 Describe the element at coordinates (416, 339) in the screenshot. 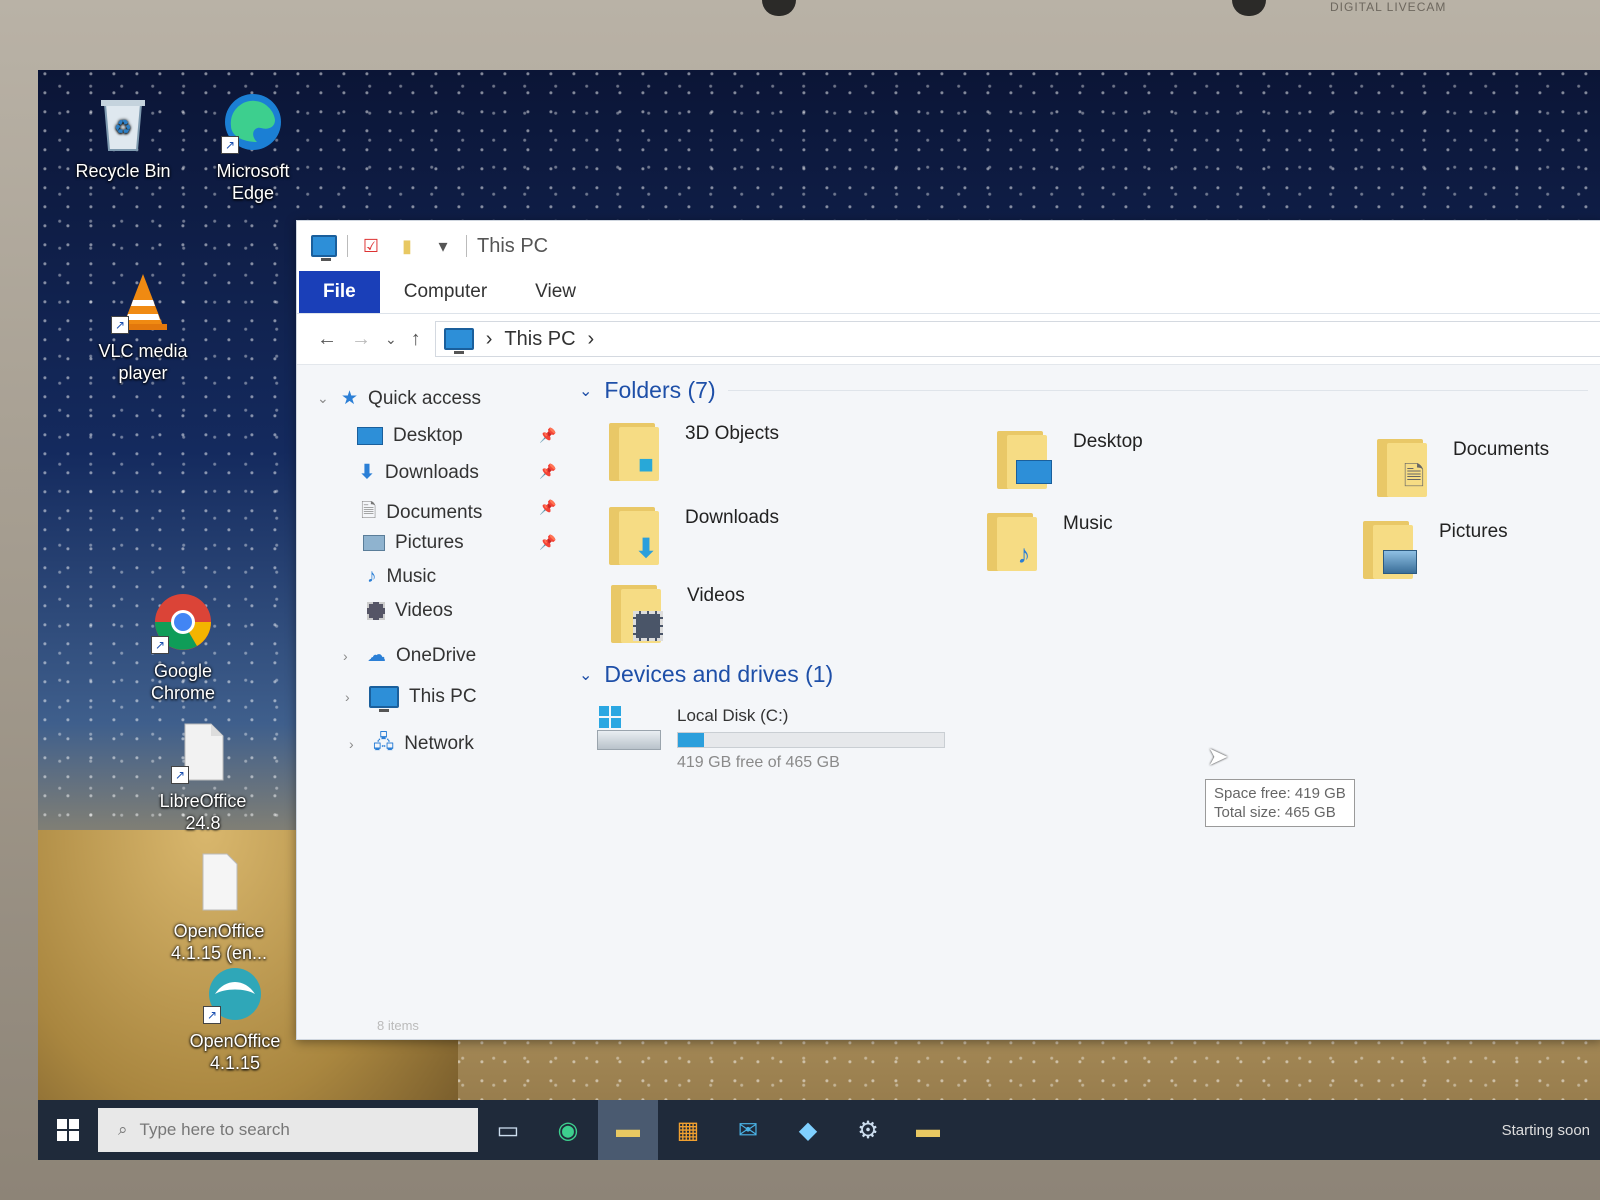

I see `up-arrow-icon: ↑` at that location.